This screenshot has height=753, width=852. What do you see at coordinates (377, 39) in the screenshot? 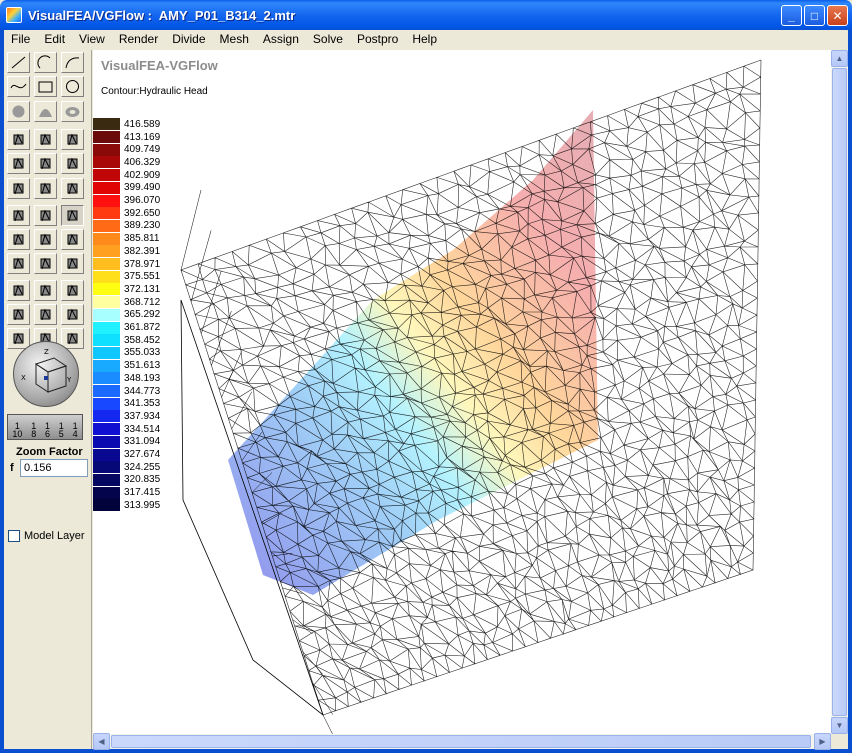
I see `menu-postpro: Postpro` at bounding box center [377, 39].